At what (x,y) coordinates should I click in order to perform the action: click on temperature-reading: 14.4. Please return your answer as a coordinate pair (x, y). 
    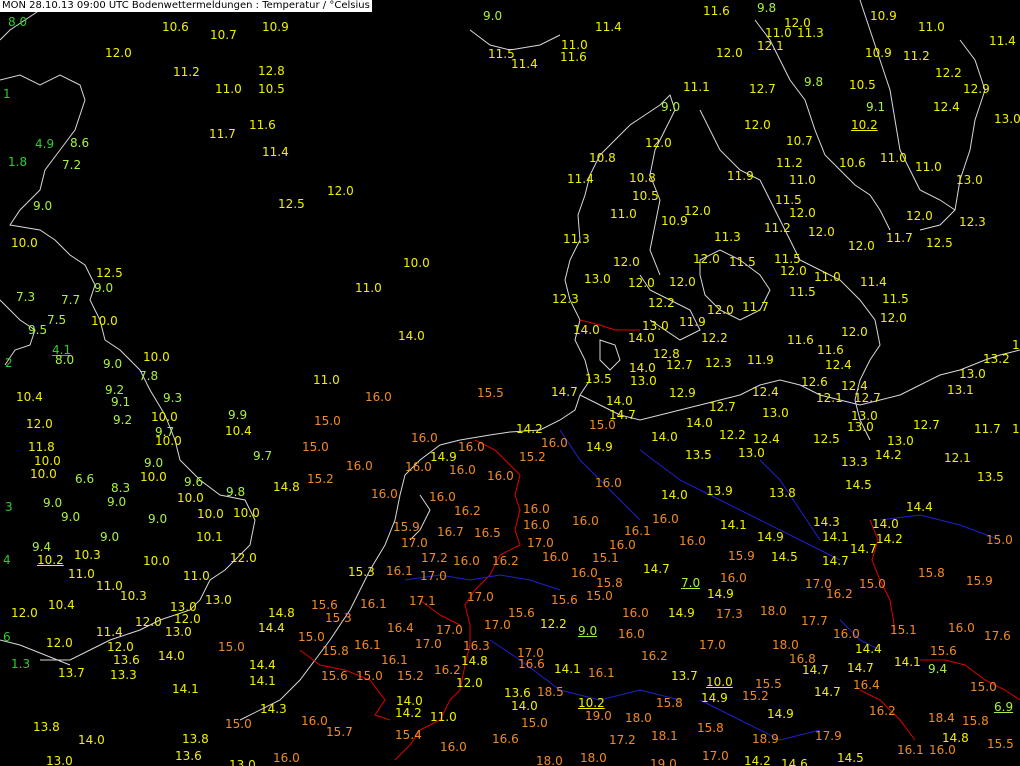
    Looking at the image, I should click on (868, 649).